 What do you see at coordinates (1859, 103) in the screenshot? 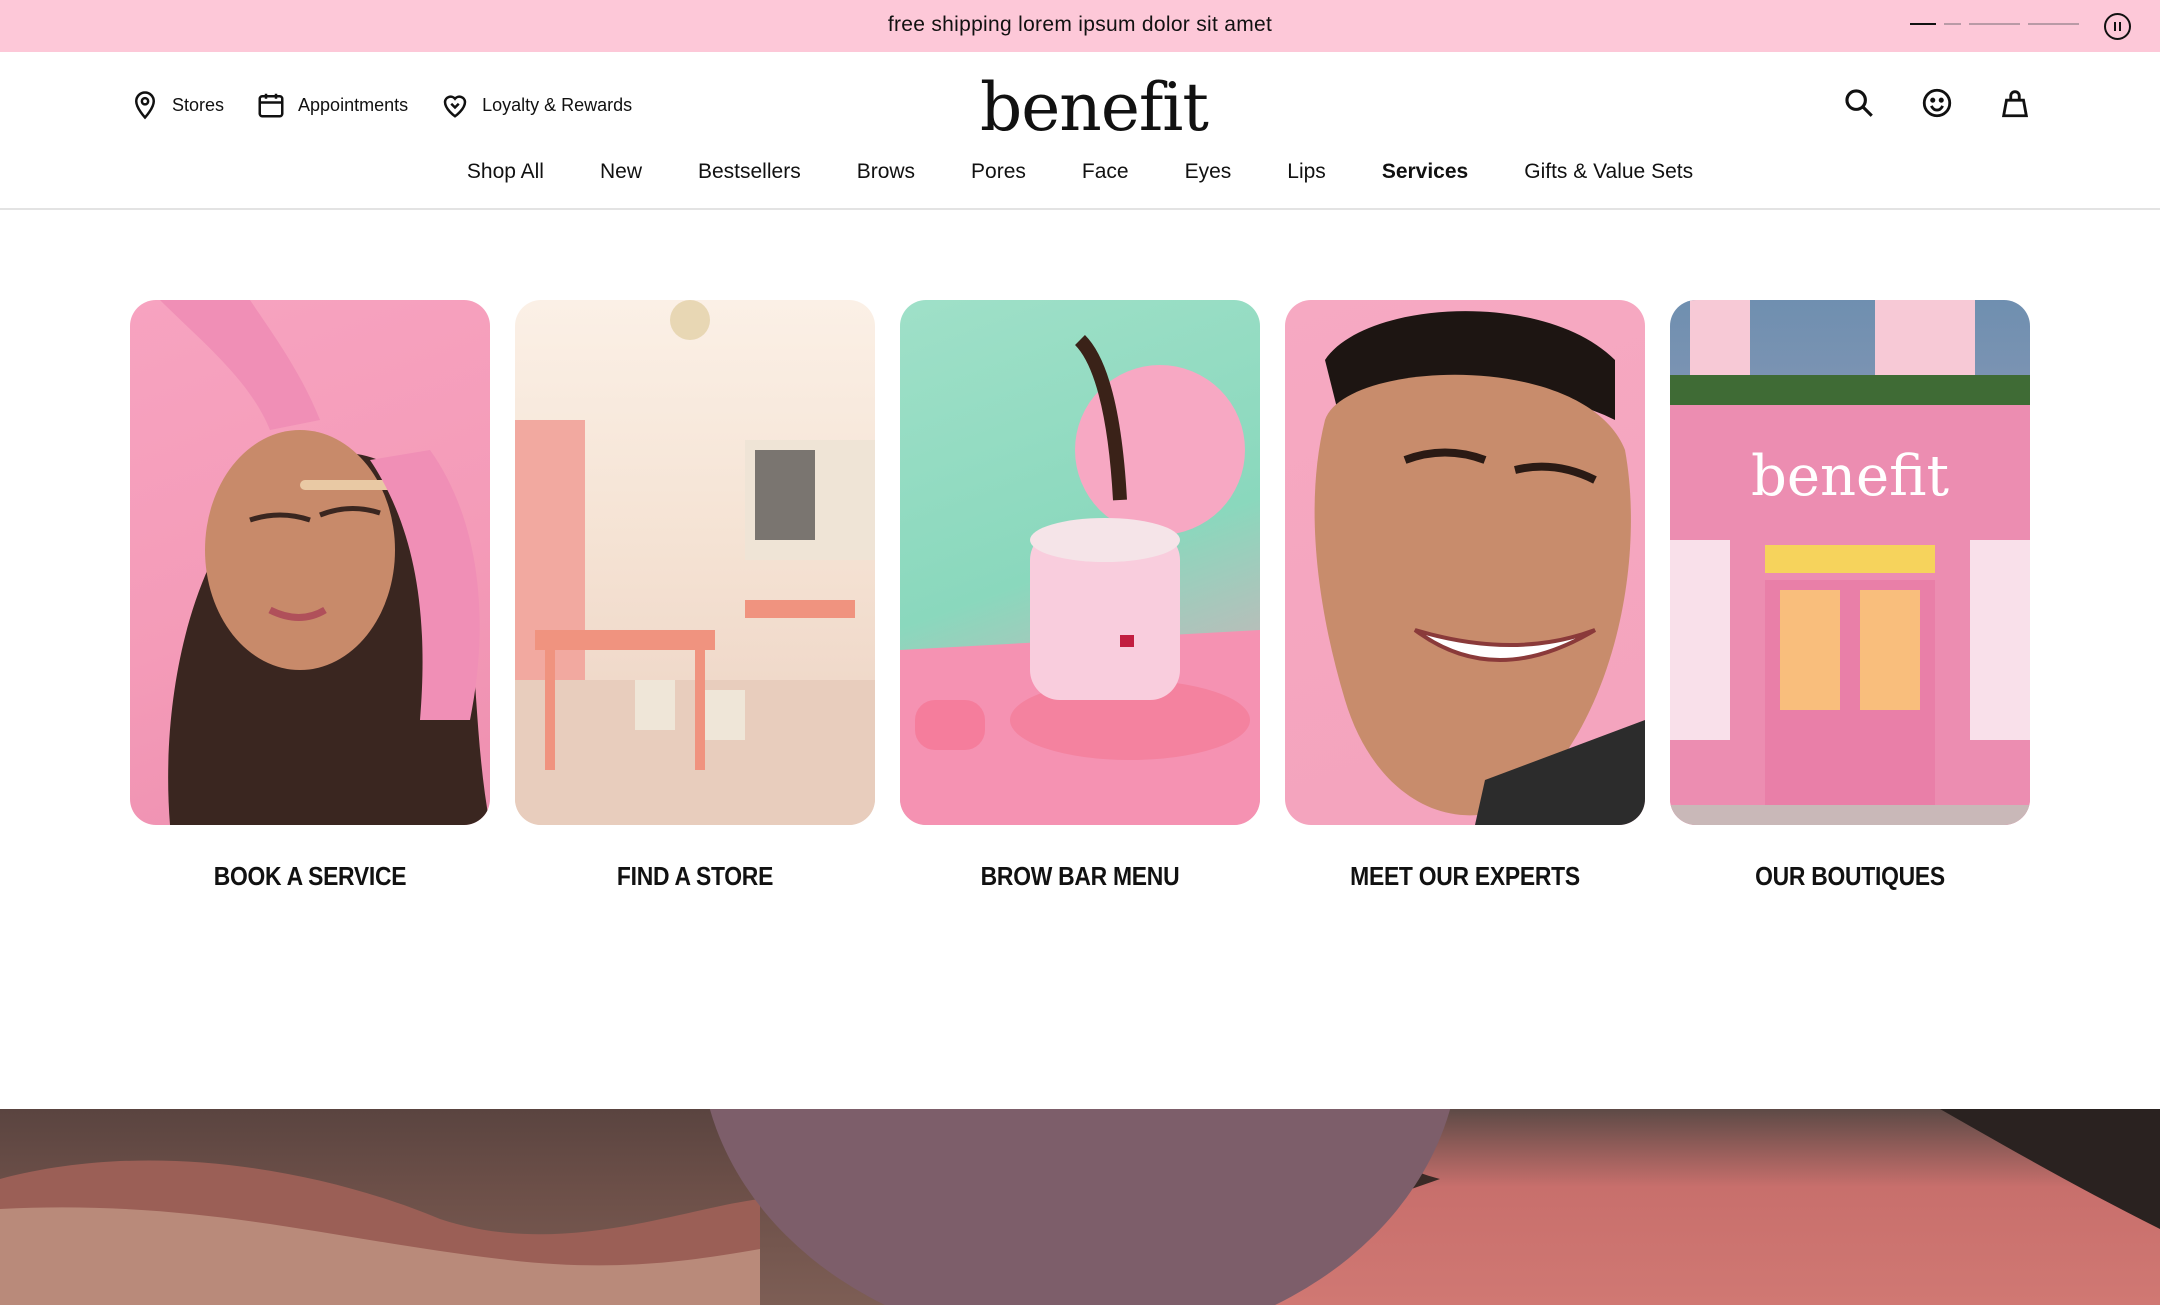
I see `search-icon` at bounding box center [1859, 103].